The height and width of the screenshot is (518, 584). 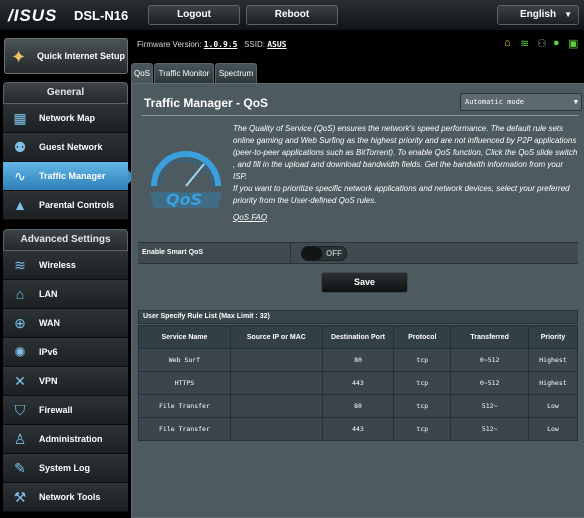 I want to click on tools-icon: ⚒, so click(x=20, y=497).